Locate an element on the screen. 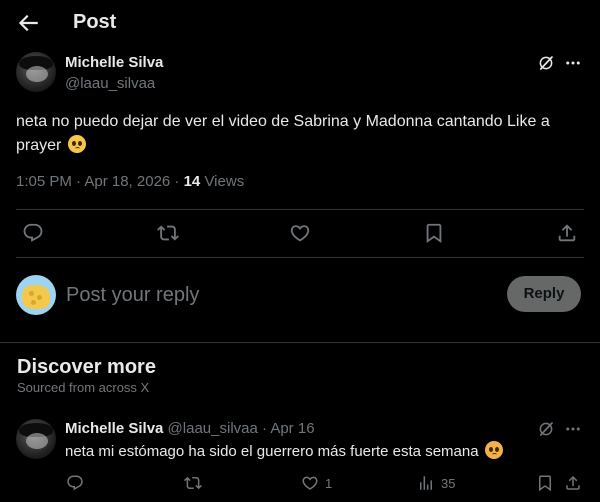 The height and width of the screenshot is (502, 600). post-timestamp: 1:05 PM · Apr 18, 2026 · is located at coordinates (100, 181).